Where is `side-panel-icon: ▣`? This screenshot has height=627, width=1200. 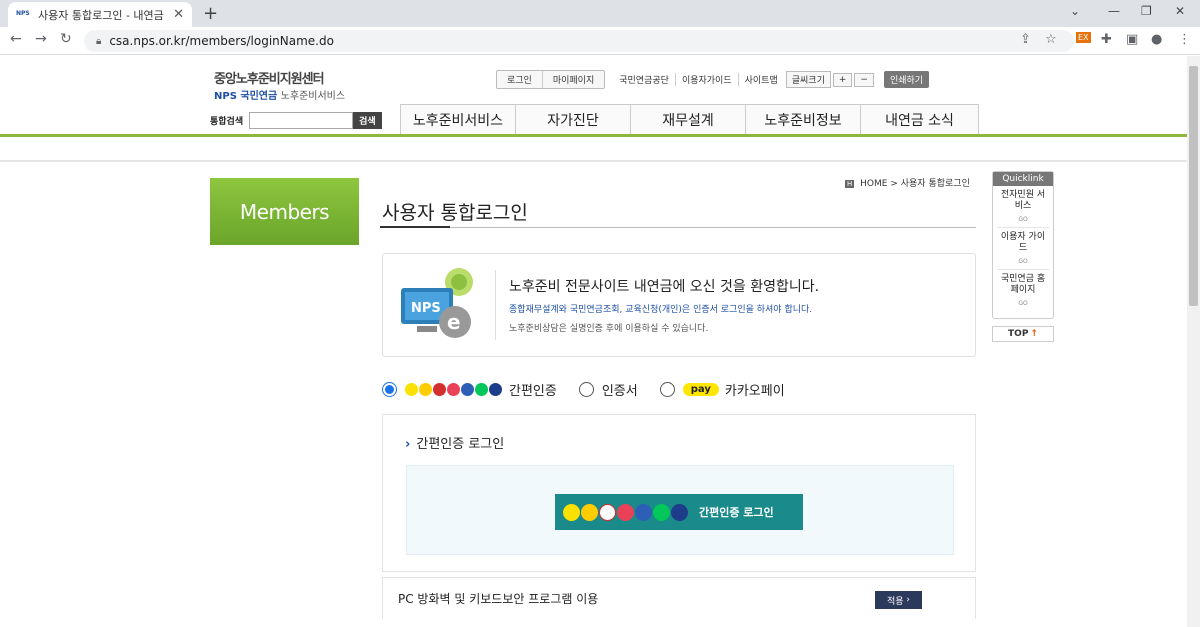
side-panel-icon: ▣ is located at coordinates (1132, 39).